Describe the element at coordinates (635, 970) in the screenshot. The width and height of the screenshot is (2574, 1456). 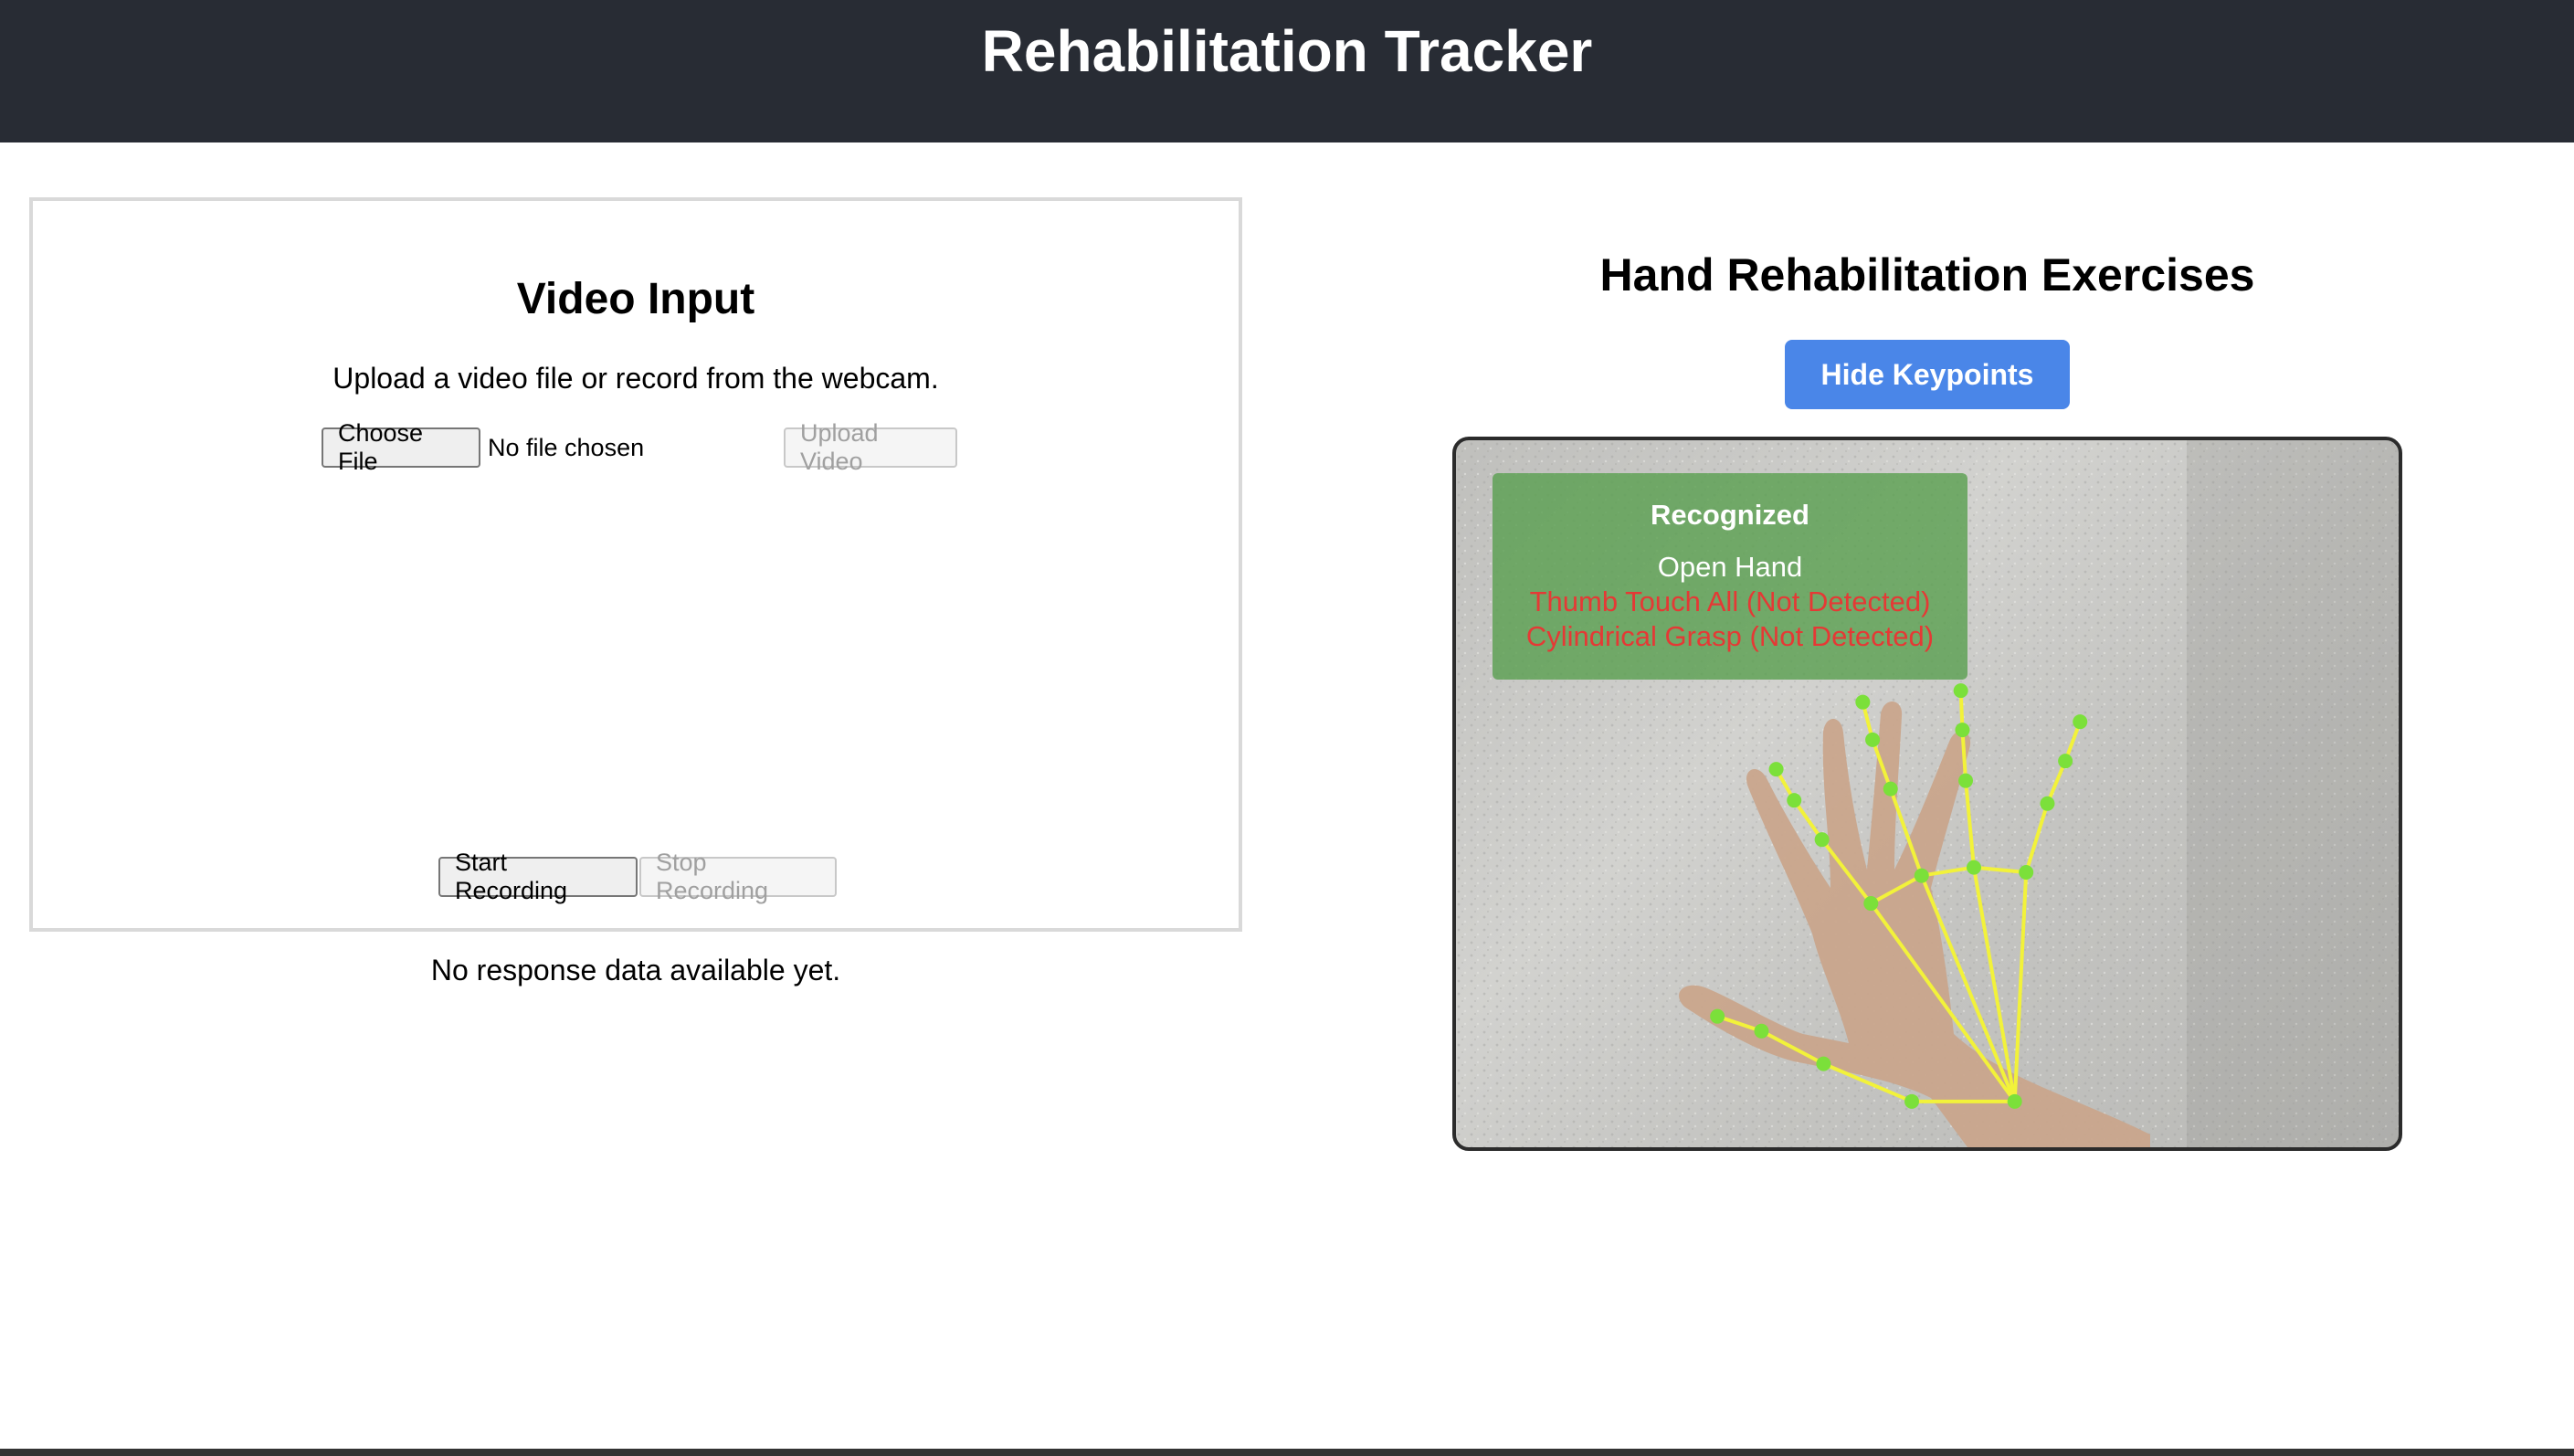
I see `response-status-text: No response data available yet.` at that location.